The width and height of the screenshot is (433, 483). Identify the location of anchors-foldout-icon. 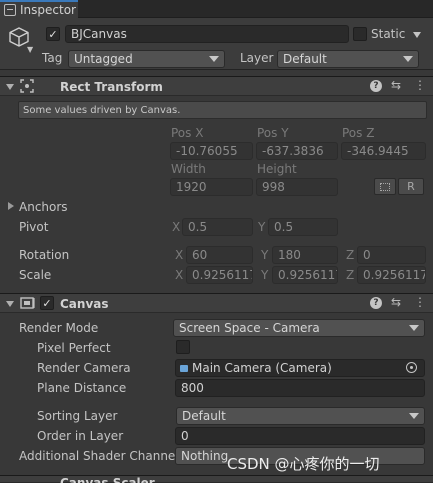
(11, 206).